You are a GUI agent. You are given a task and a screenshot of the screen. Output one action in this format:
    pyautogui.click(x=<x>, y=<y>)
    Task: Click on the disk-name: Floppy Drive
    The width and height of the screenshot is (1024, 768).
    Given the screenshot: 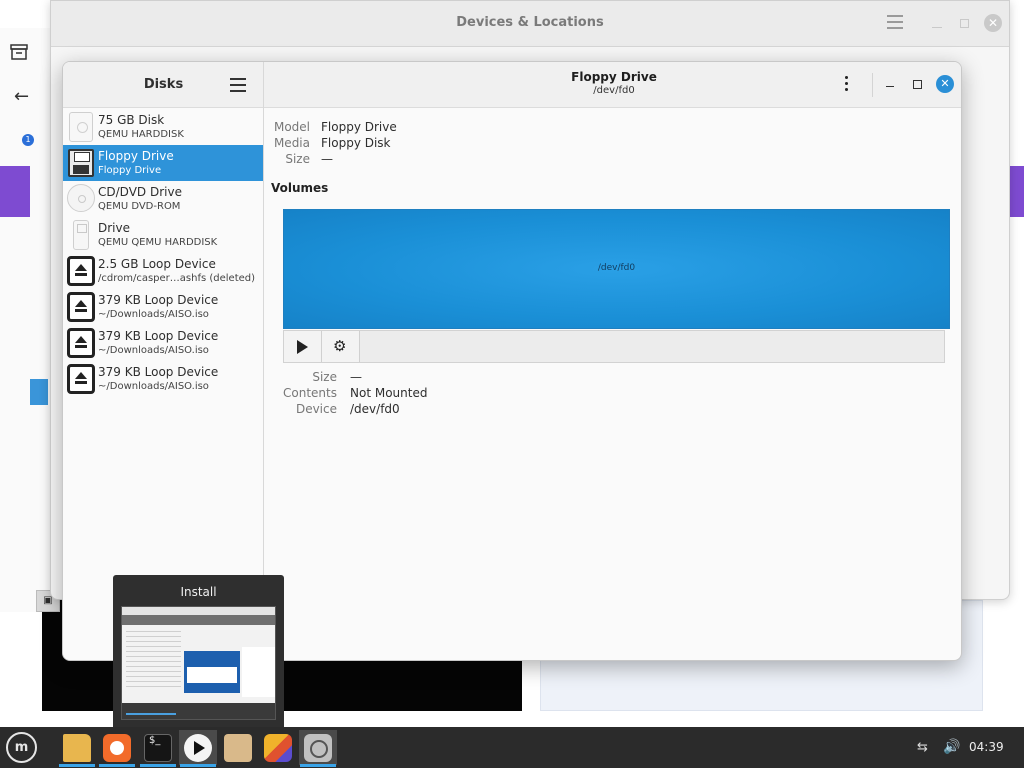 What is the action you would take?
    pyautogui.click(x=136, y=156)
    